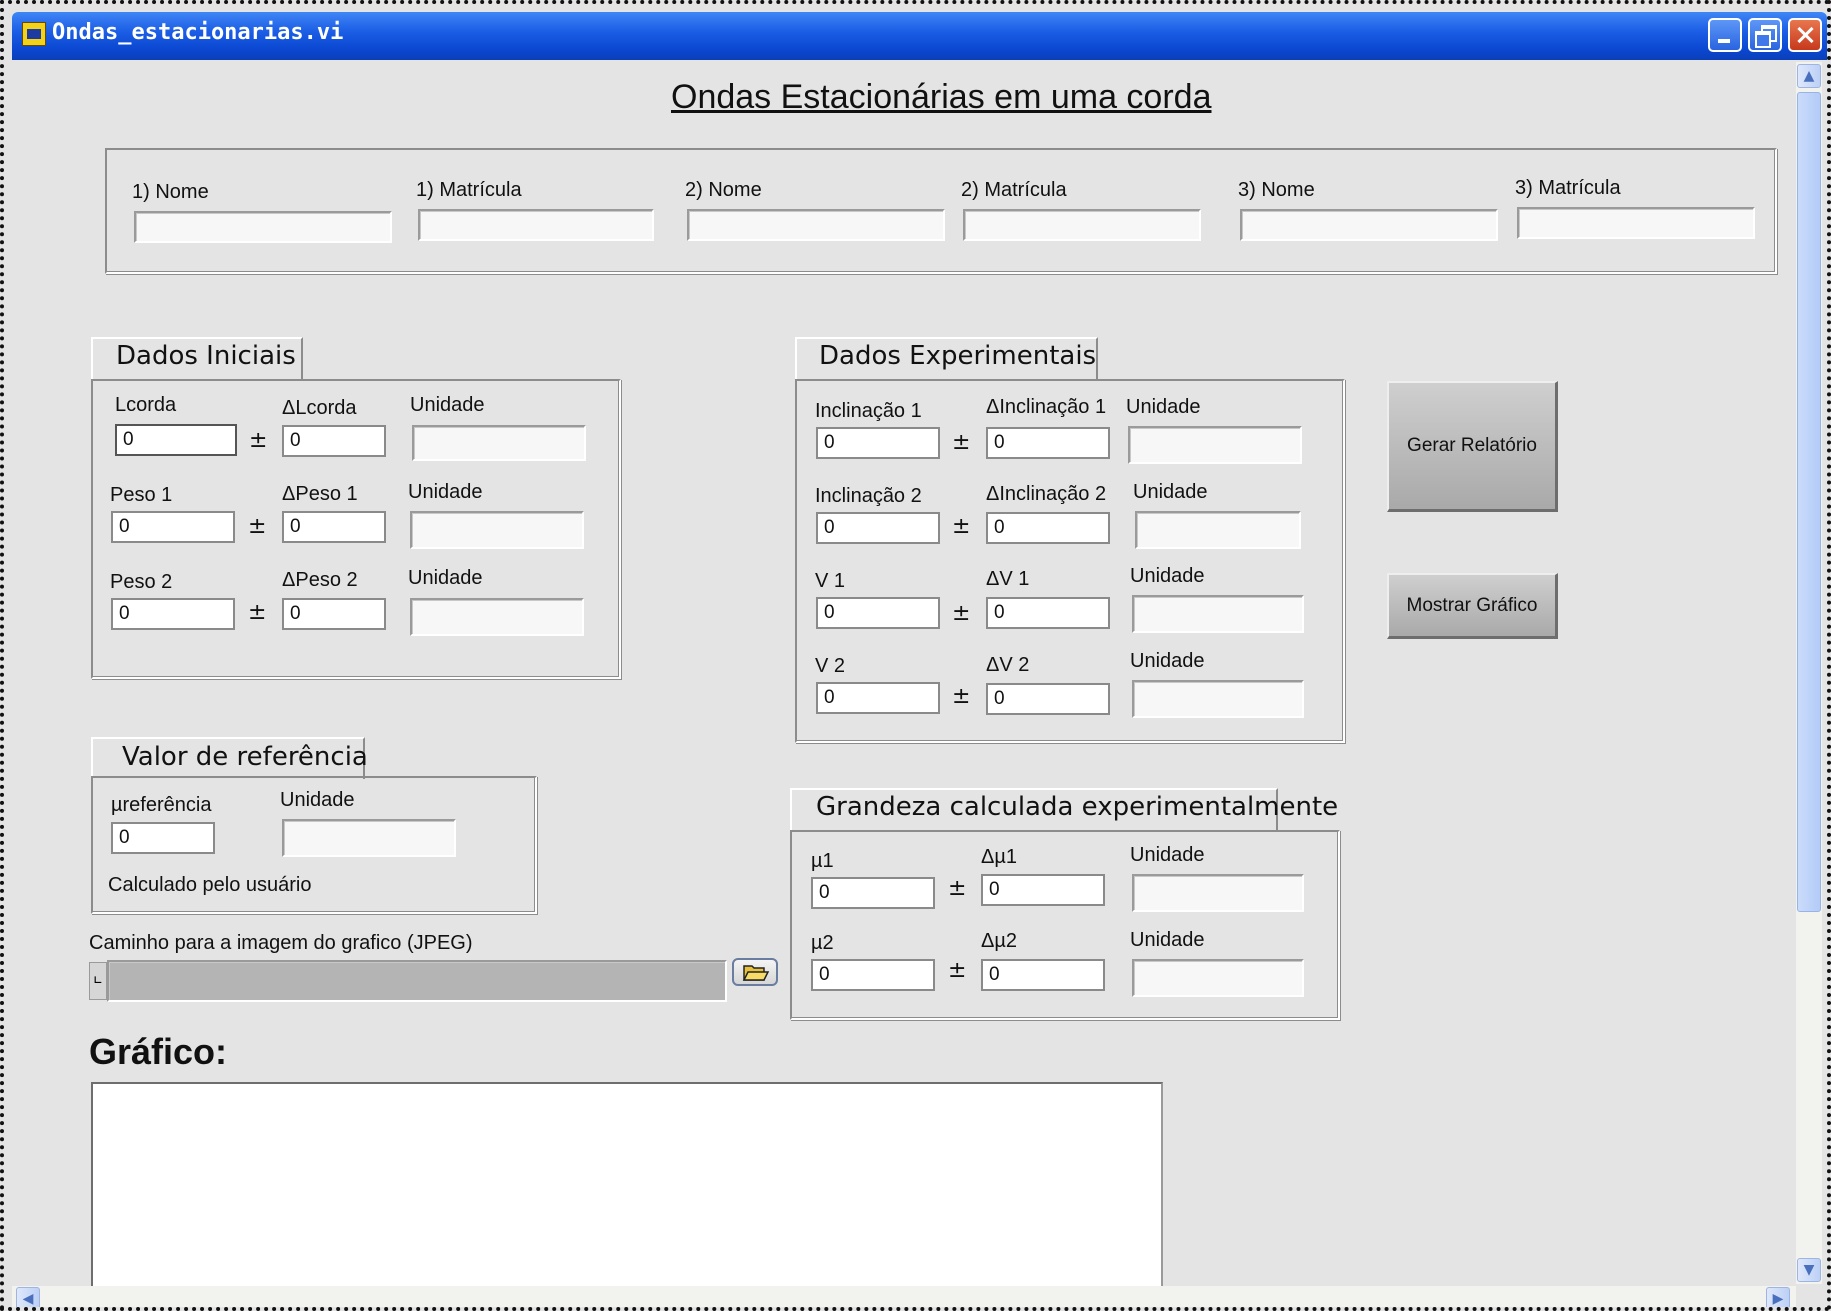 This screenshot has width=1831, height=1311. What do you see at coordinates (146, 405) in the screenshot?
I see `lcorda-label: Lcorda` at bounding box center [146, 405].